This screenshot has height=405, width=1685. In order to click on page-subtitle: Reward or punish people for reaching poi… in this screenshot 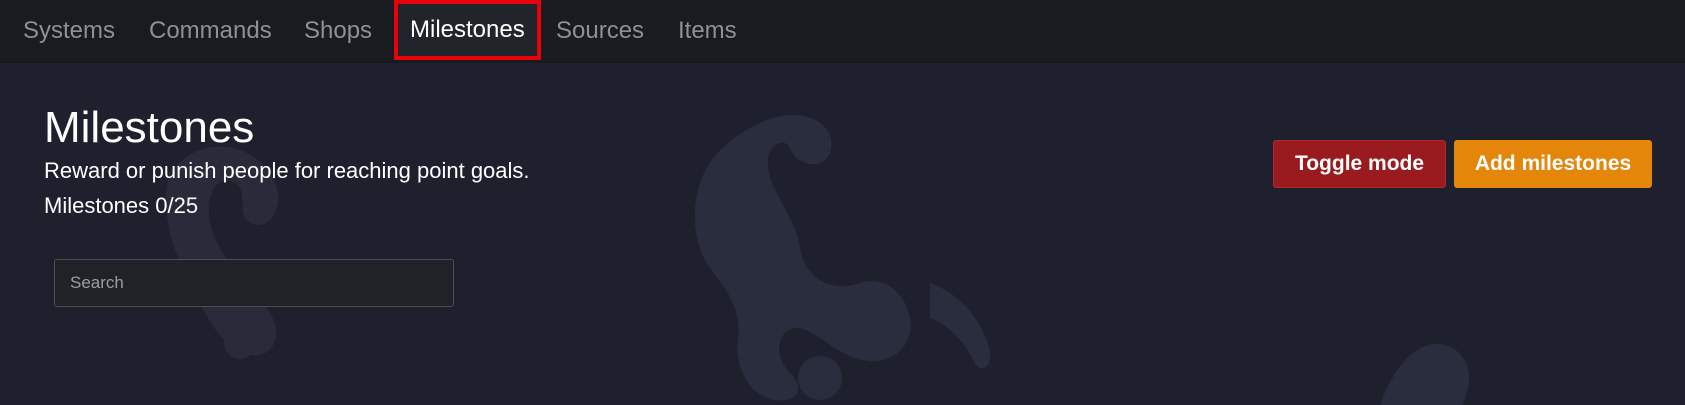, I will do `click(287, 170)`.